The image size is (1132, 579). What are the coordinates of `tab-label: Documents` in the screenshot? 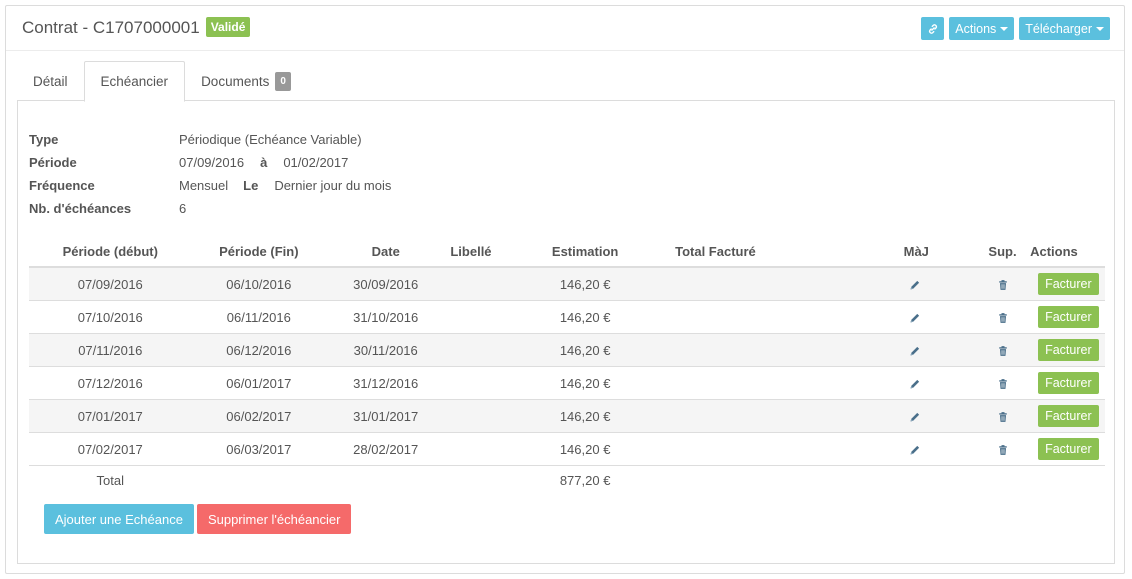 It's located at (235, 81).